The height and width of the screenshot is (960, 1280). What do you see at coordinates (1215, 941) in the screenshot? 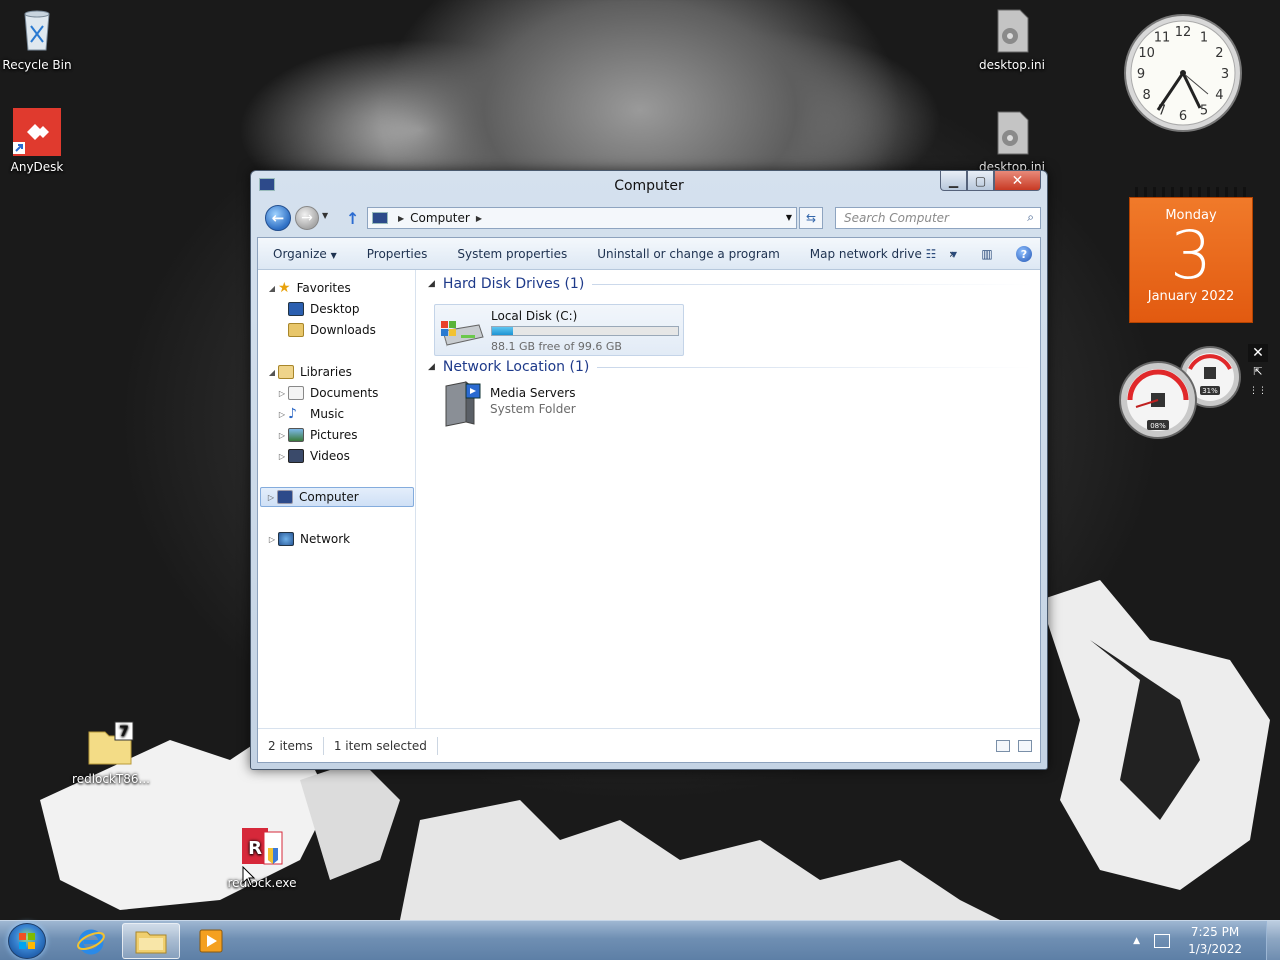
I see `taskbar-clock: 7:25 PM 1/3/2022` at bounding box center [1215, 941].